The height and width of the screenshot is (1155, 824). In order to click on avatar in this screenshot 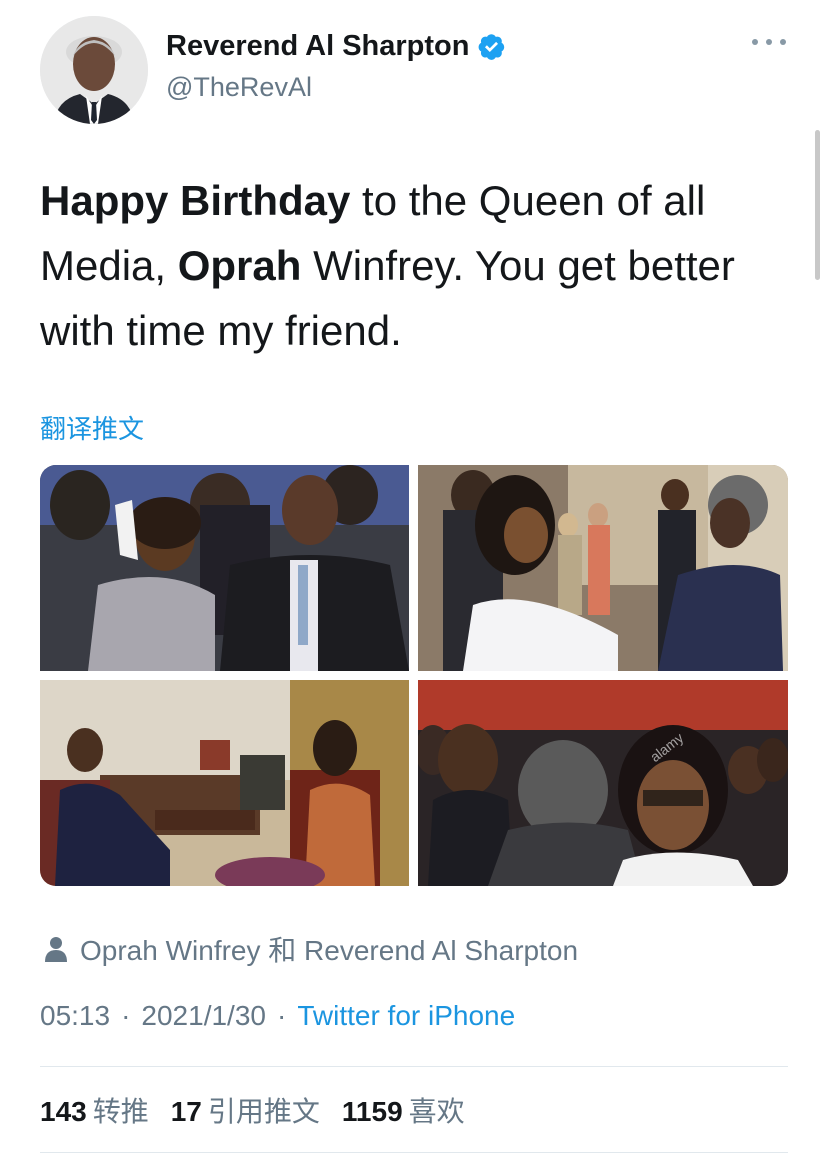, I will do `click(94, 70)`.